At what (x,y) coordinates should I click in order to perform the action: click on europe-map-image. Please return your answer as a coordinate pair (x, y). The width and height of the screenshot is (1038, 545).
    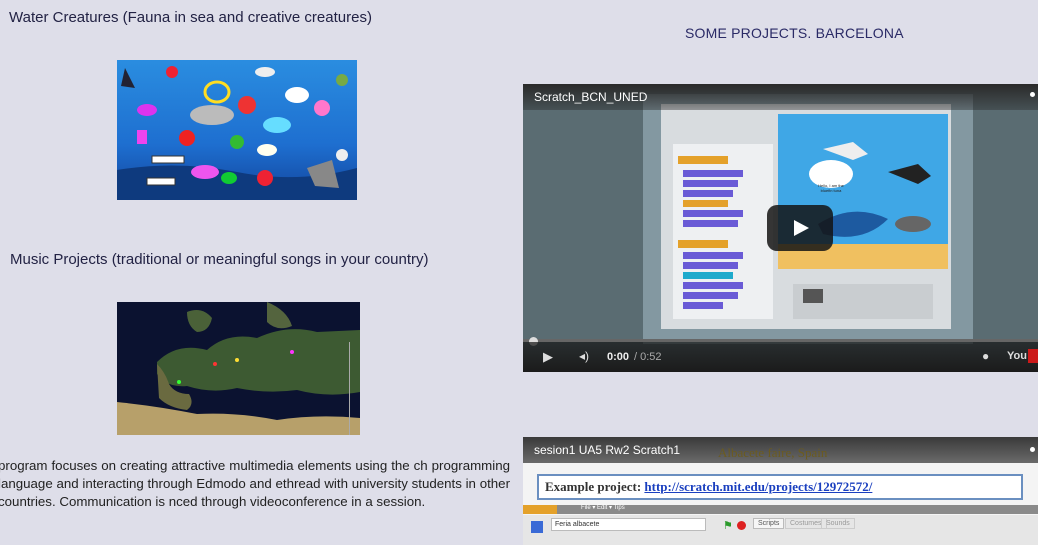
    Looking at the image, I should click on (238, 368).